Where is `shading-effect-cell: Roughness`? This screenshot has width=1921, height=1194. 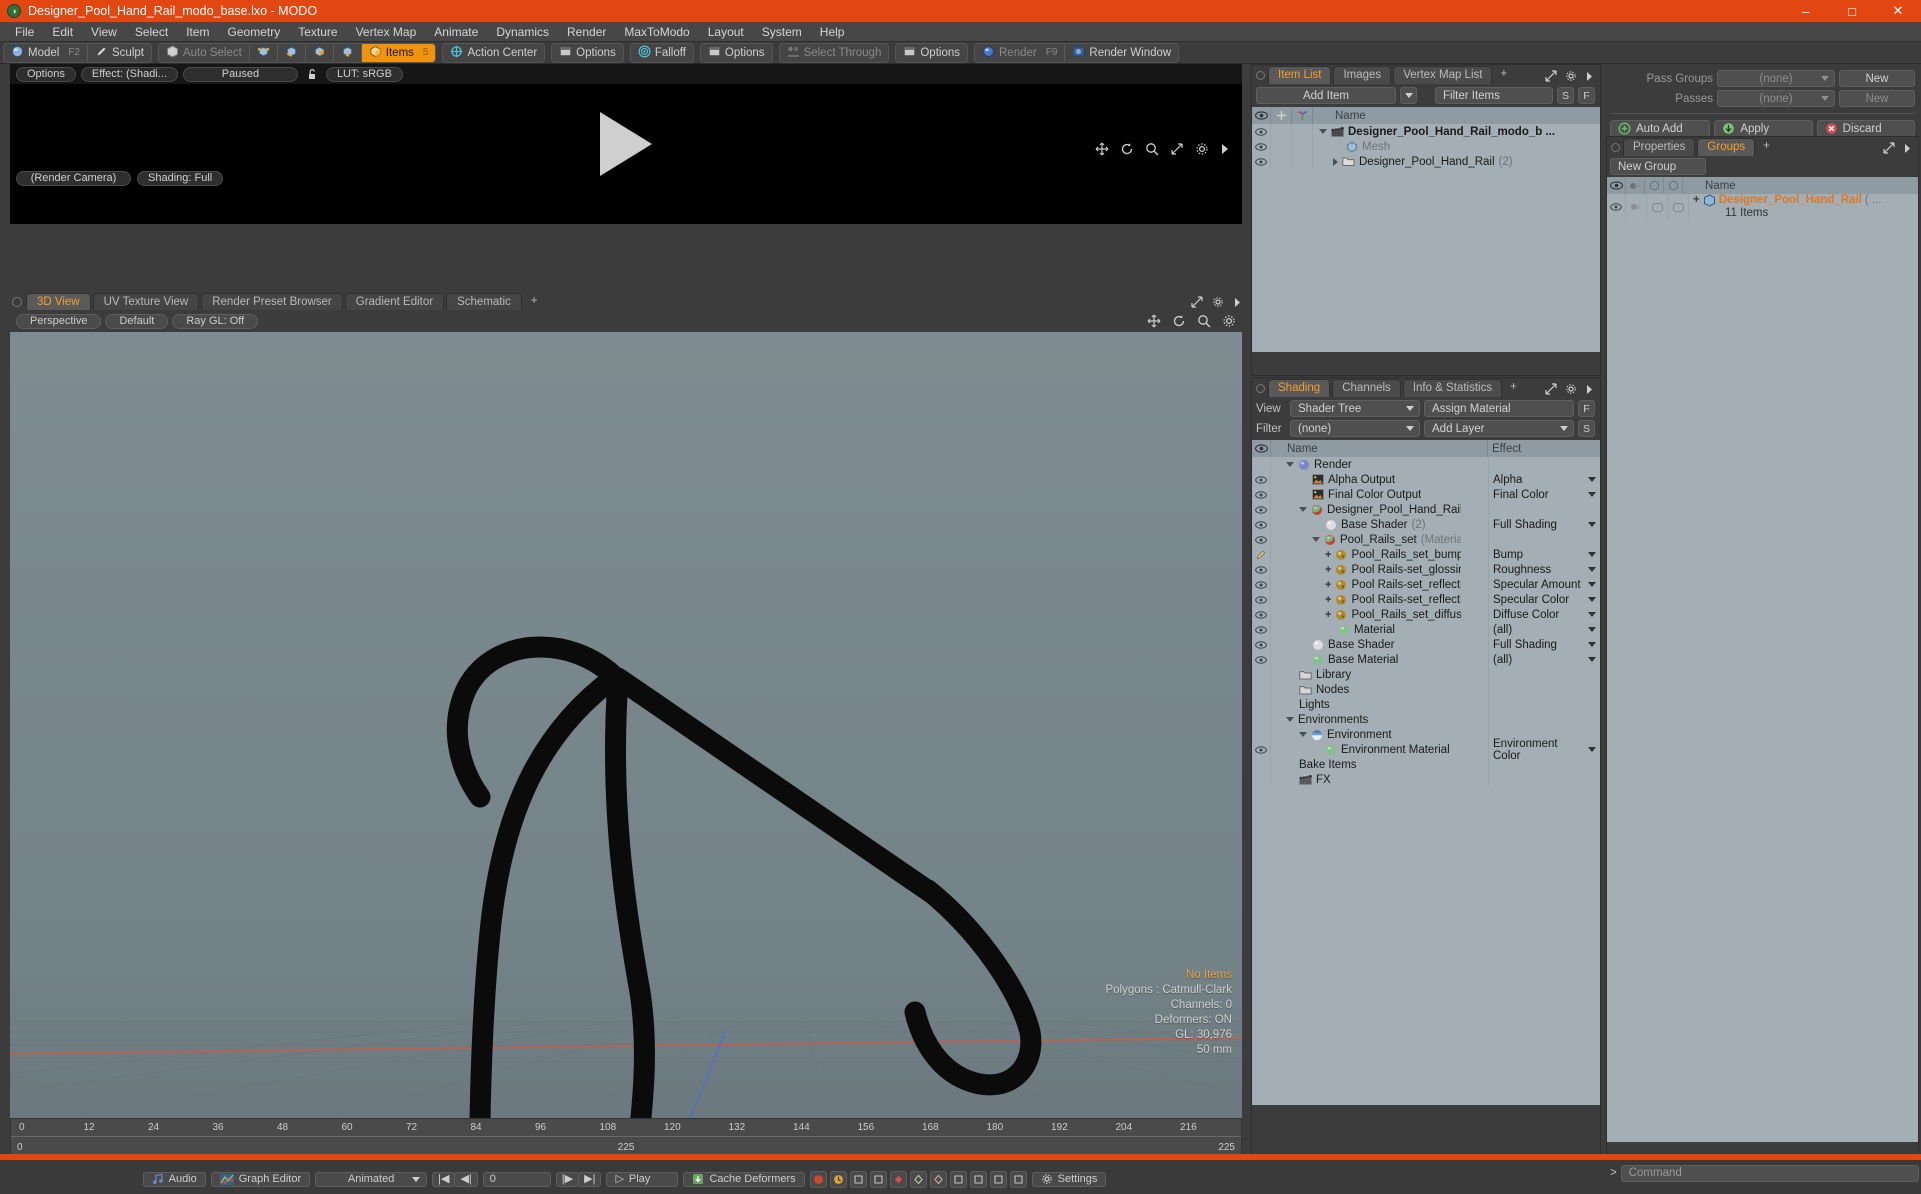 shading-effect-cell: Roughness is located at coordinates (1544, 569).